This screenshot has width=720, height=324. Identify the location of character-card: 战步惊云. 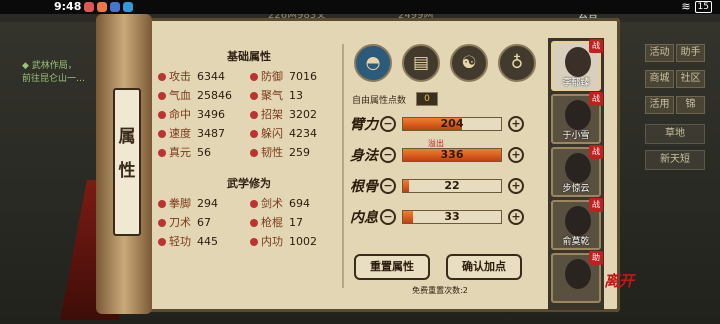
(577, 171).